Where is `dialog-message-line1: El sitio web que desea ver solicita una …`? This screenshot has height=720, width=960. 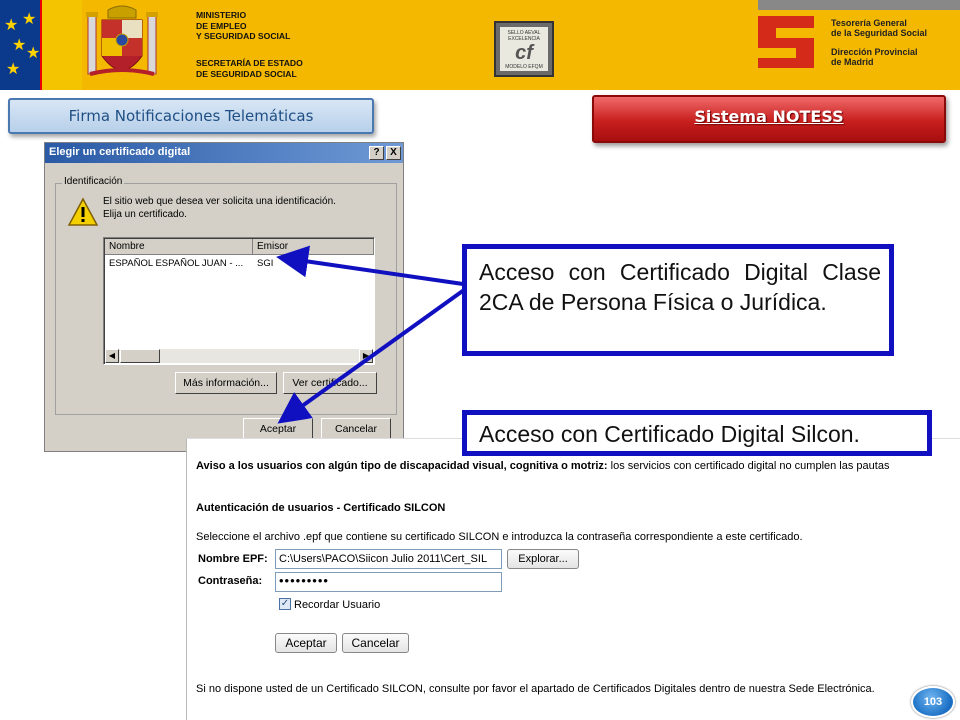
dialog-message-line1: El sitio web que desea ver solicita una … is located at coordinates (219, 201).